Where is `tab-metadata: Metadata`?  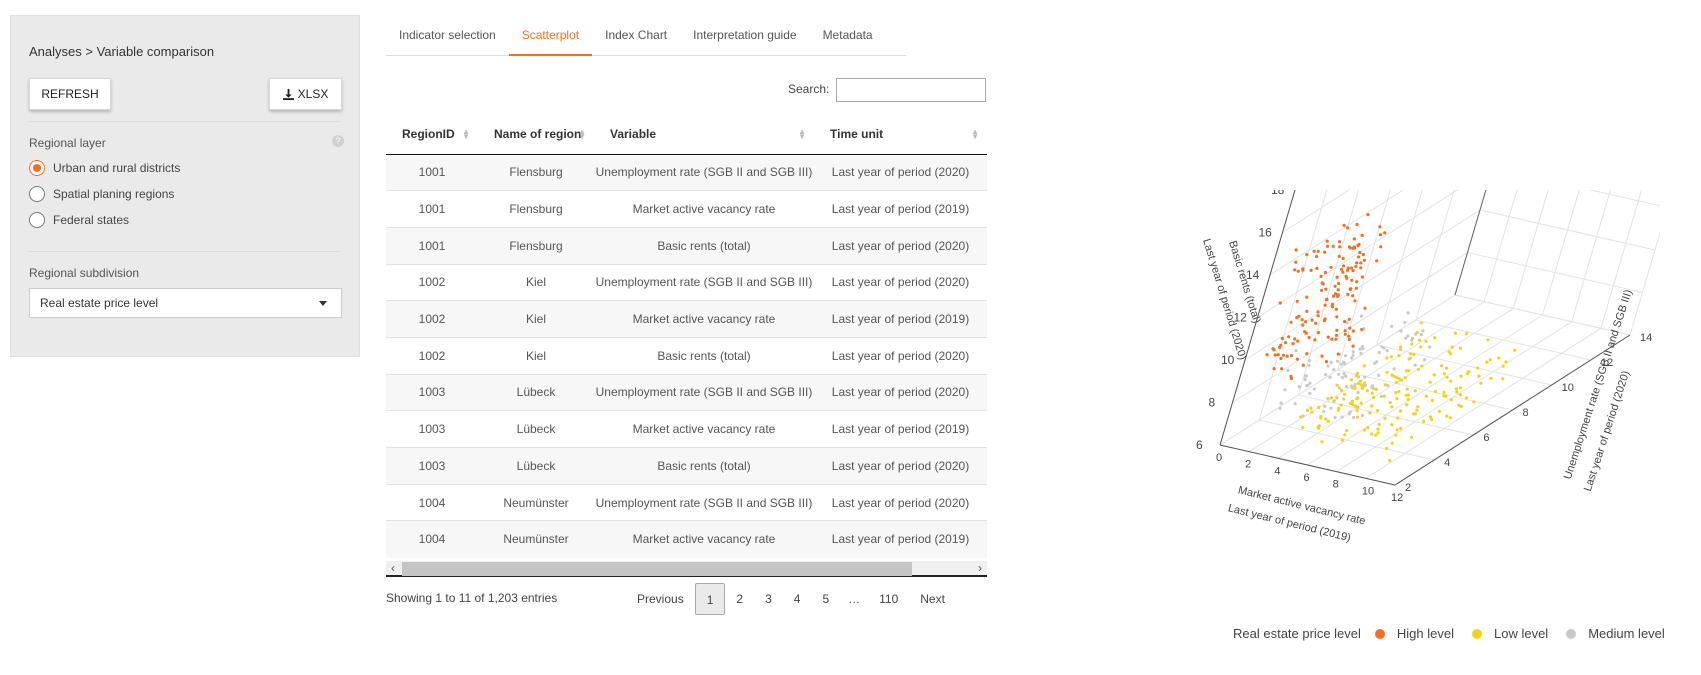 tab-metadata: Metadata is located at coordinates (848, 38).